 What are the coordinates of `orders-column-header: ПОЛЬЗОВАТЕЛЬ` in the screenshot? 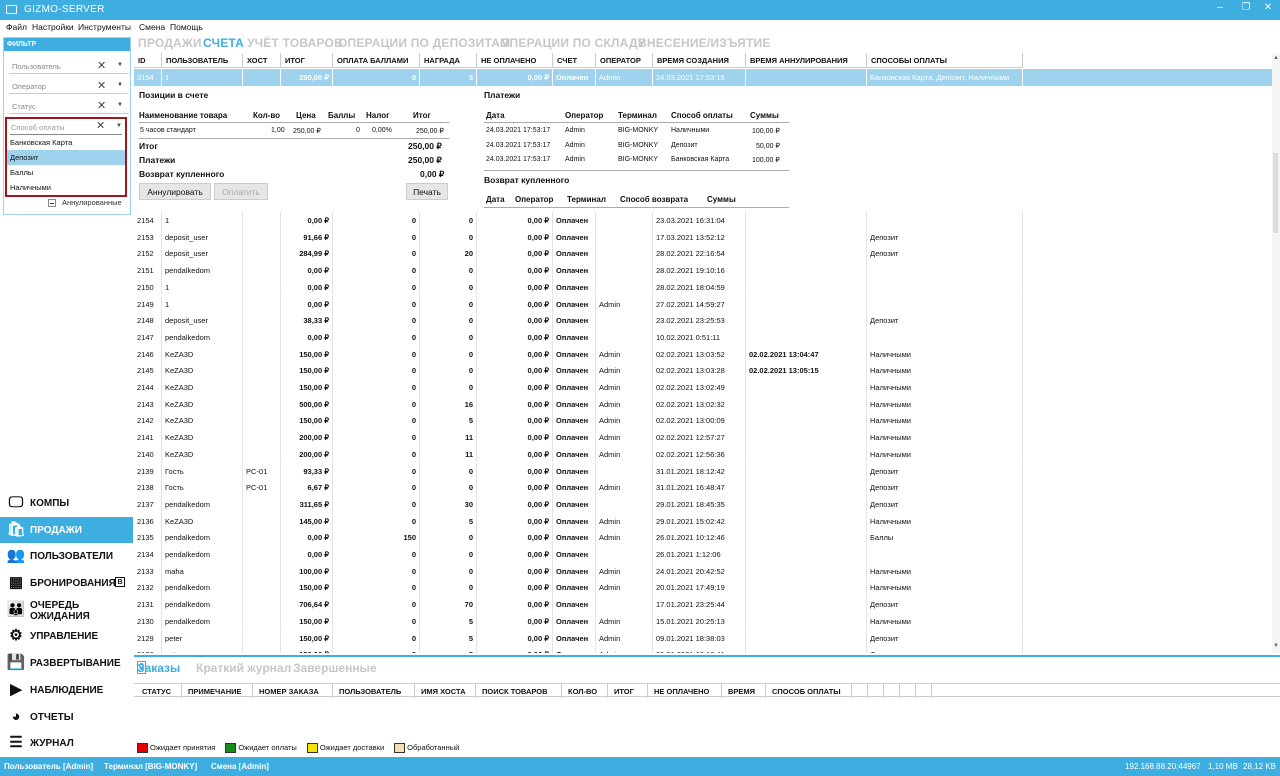 It's located at (374, 691).